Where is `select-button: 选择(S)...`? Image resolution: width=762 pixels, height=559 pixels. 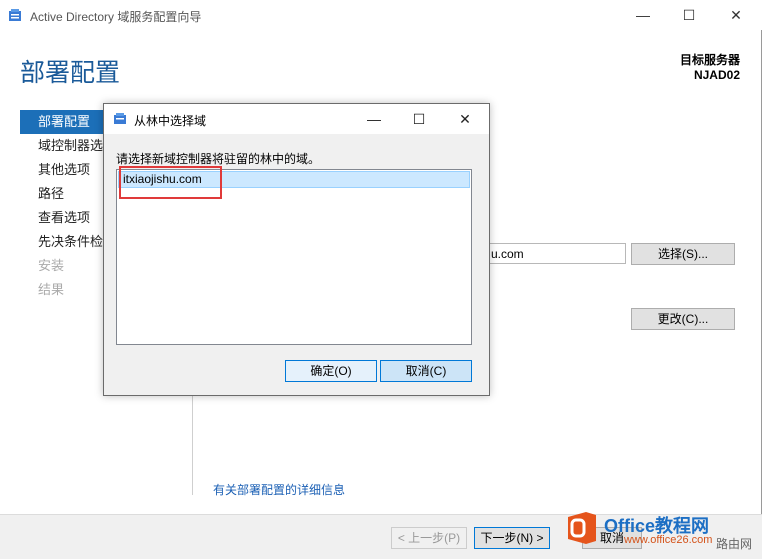
select-button: 选择(S)... is located at coordinates (683, 254).